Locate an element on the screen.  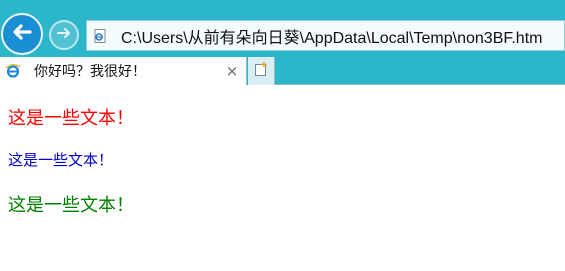
text-line-green: 这是一些文本！ is located at coordinates (71, 205).